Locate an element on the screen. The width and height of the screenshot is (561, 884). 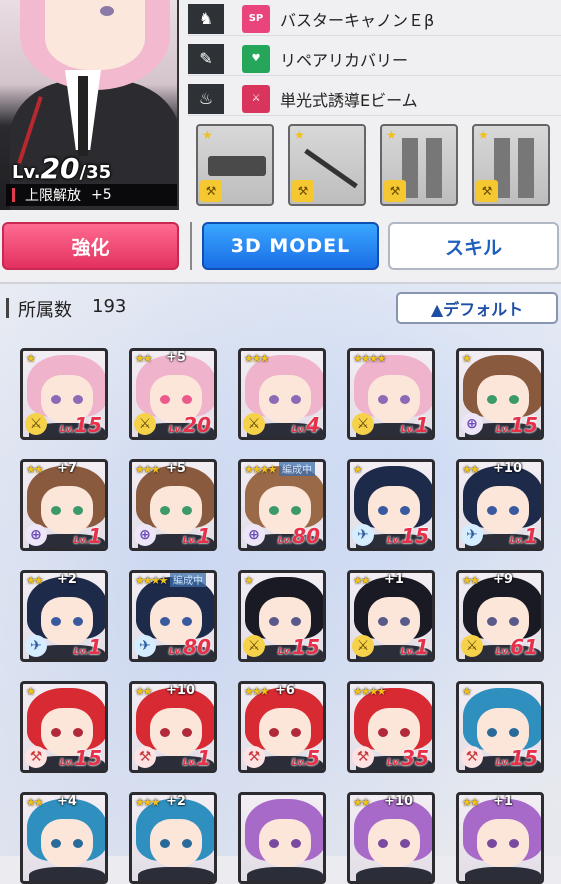
card-level-value: 5 is located at coordinates (313, 758).